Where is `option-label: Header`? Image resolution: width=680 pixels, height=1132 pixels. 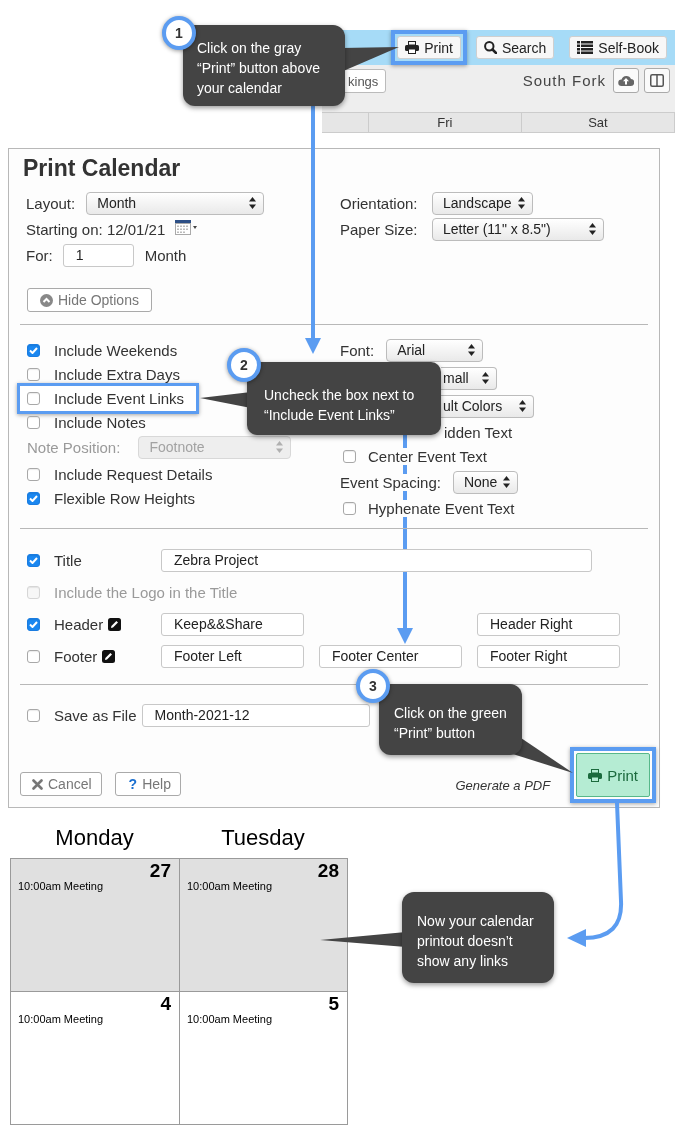 option-label: Header is located at coordinates (79, 624).